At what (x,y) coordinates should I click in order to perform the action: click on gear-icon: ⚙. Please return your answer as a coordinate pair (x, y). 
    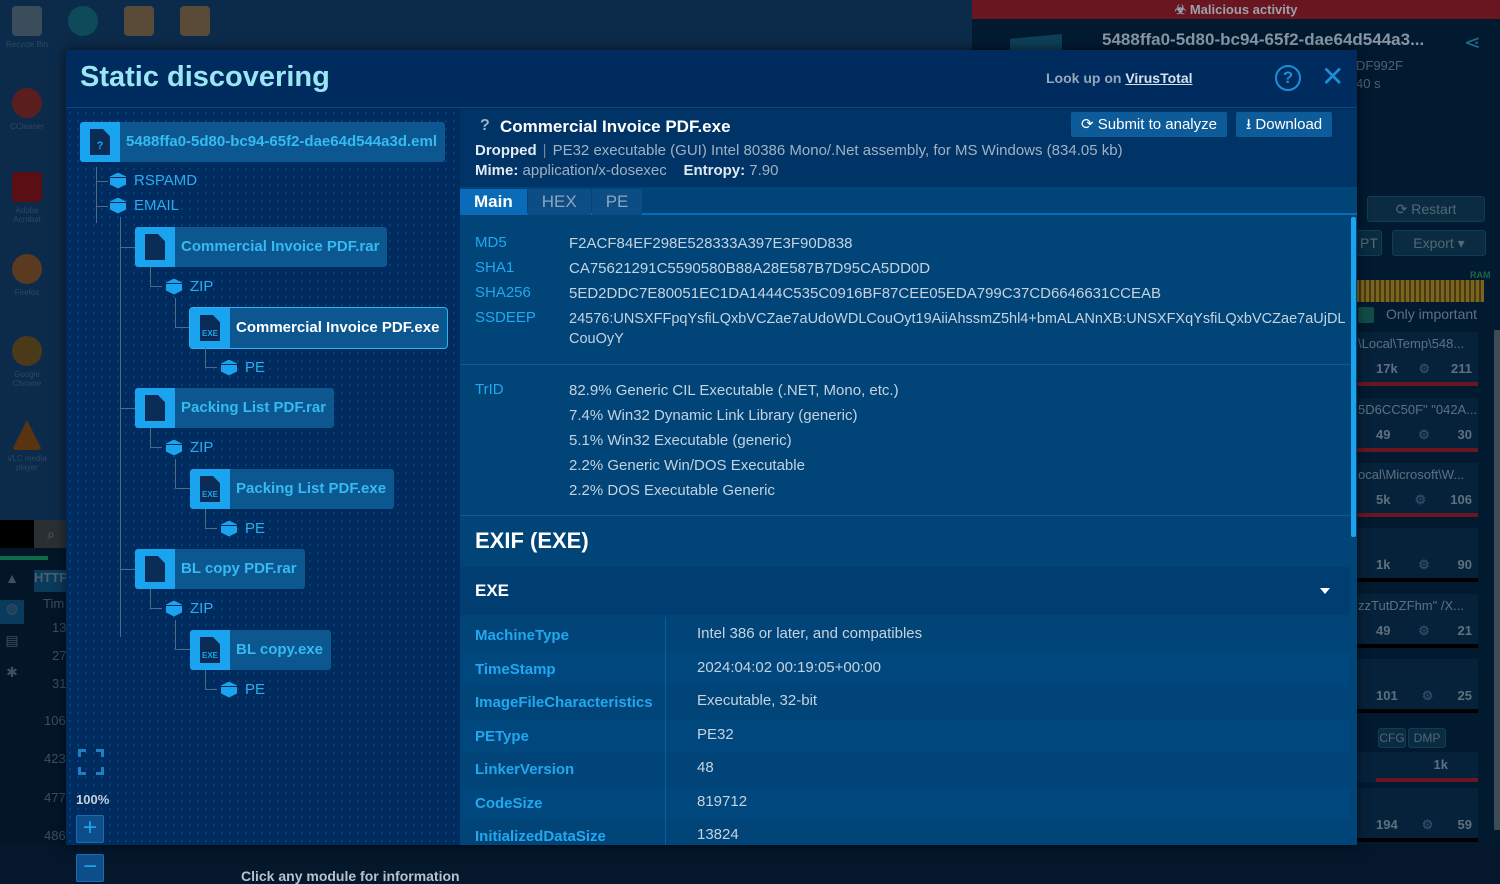
    Looking at the image, I should click on (1424, 565).